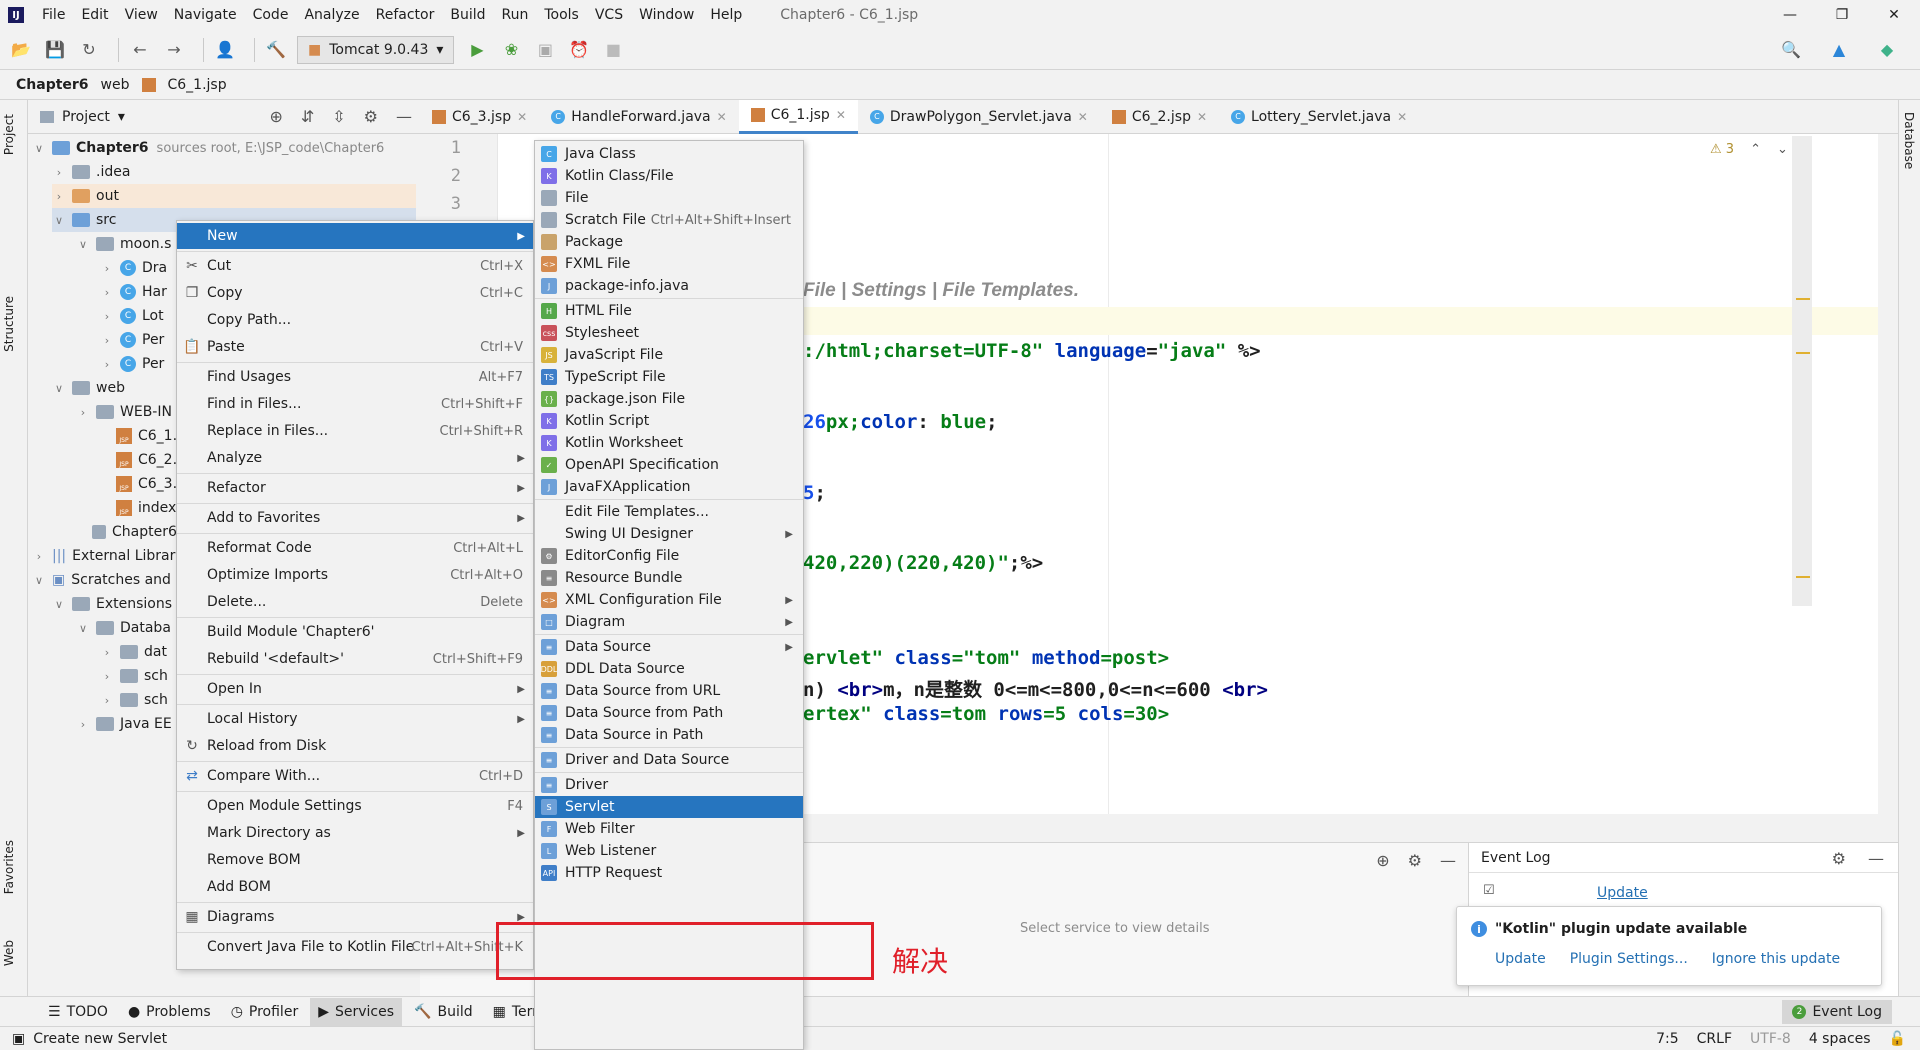 The height and width of the screenshot is (1050, 1920). I want to click on menu-item-compare-with: ⇄ Compare With... Ctrl+D, so click(355, 776).